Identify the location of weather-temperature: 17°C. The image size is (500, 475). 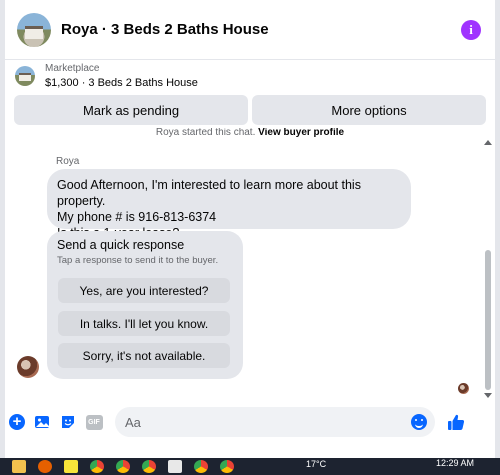
(316, 464).